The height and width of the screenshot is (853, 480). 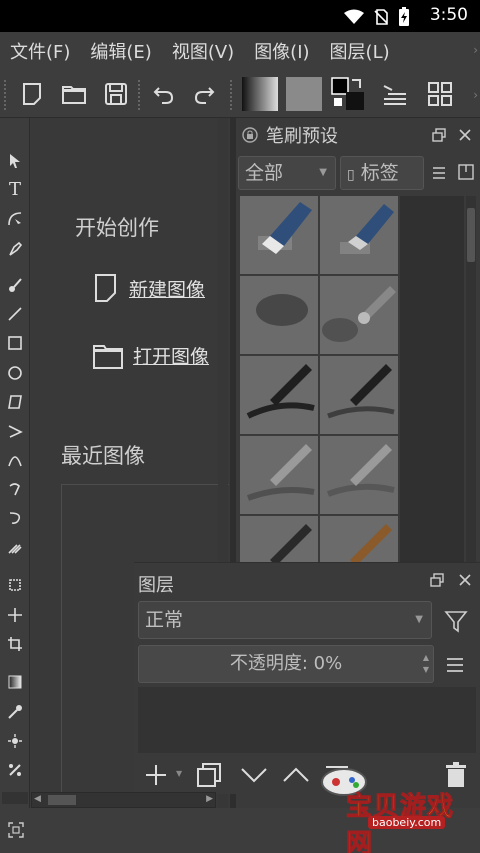 What do you see at coordinates (279, 235) in the screenshot?
I see `brush-preset-eraser-soft` at bounding box center [279, 235].